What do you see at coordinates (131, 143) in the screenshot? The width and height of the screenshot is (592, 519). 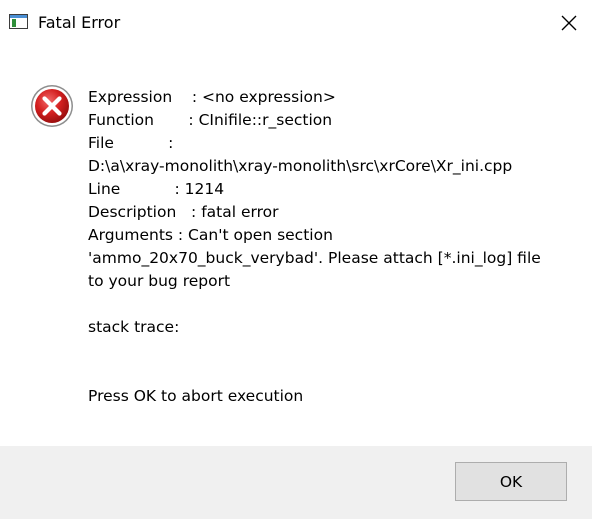 I see `file-line: File :` at bounding box center [131, 143].